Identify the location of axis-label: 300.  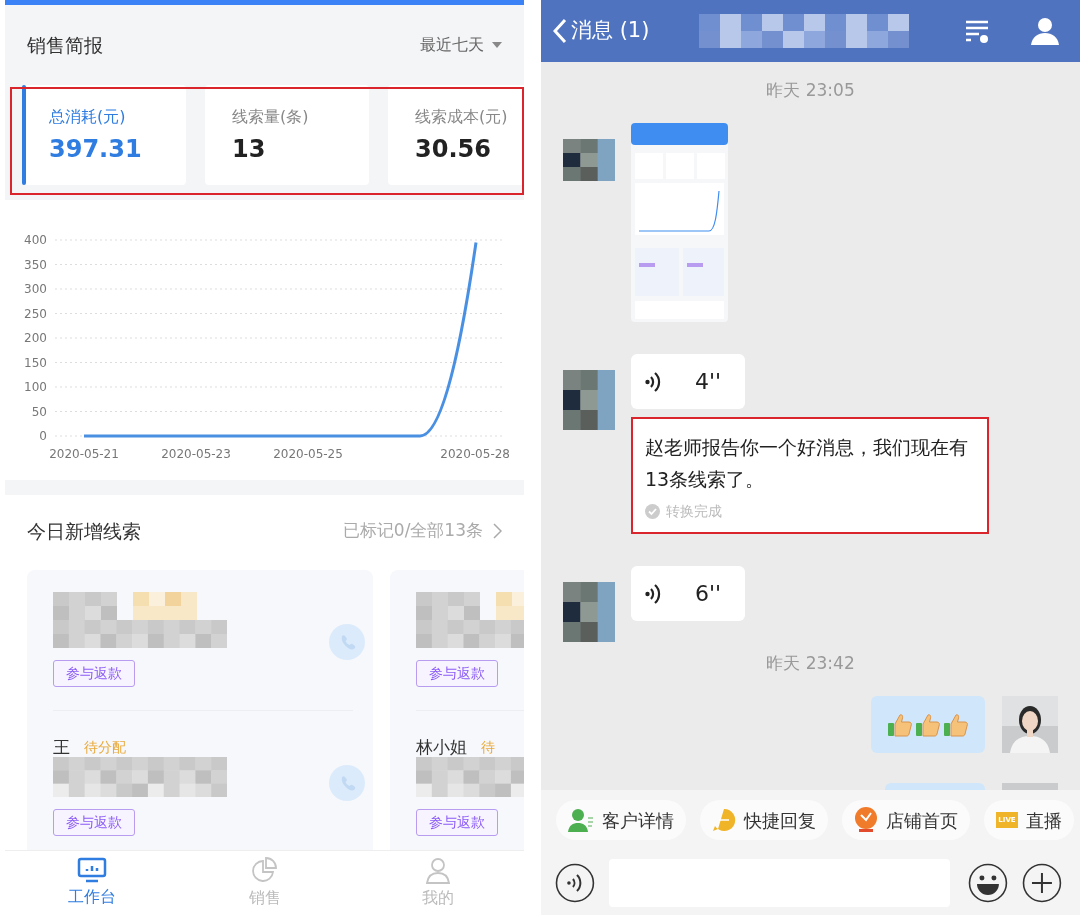
(35, 289).